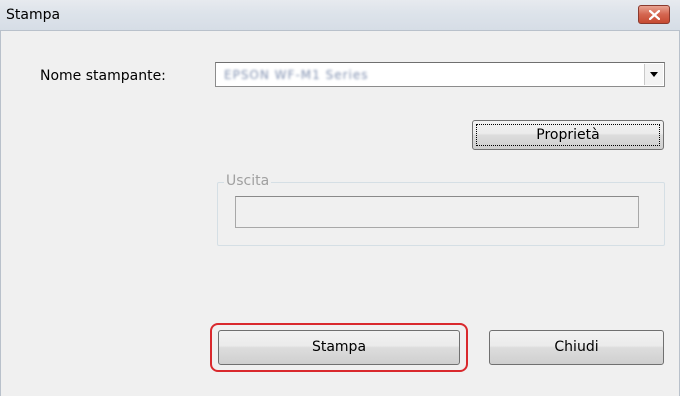 This screenshot has width=680, height=396. I want to click on output-group-label: Uscita, so click(248, 181).